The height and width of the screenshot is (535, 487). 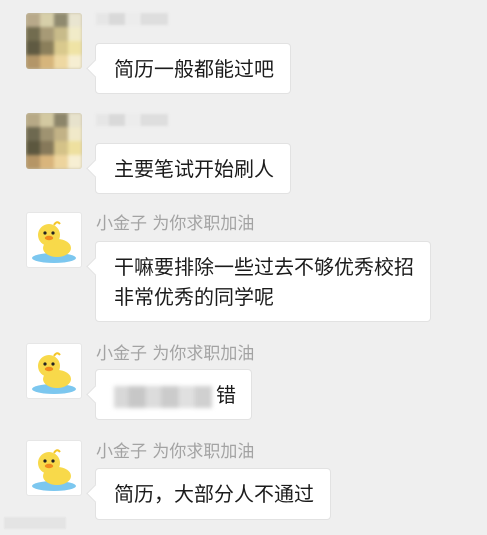 What do you see at coordinates (264, 267) in the screenshot?
I see `message-line: 干嘛要排除一些过去不够优秀校招` at bounding box center [264, 267].